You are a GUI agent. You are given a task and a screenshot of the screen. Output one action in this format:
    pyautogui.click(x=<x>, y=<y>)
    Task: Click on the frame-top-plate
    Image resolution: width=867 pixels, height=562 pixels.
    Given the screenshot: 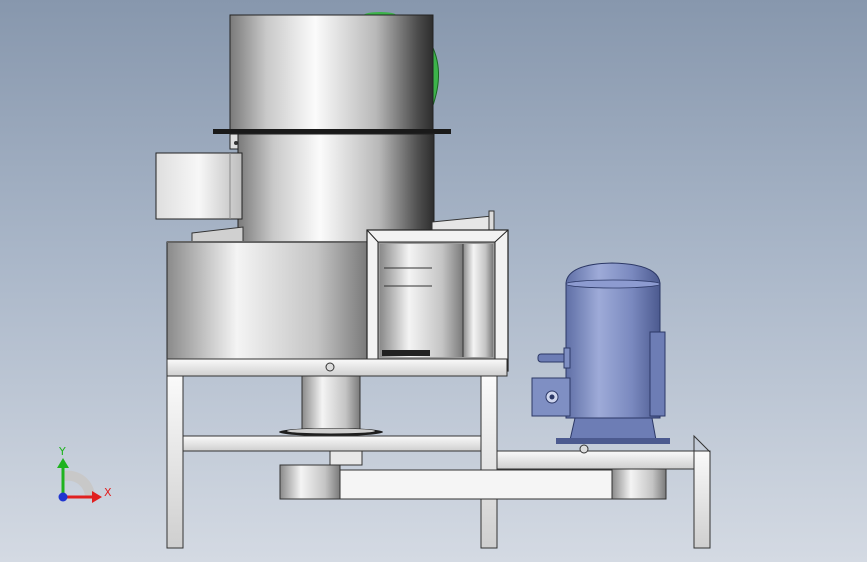 What is the action you would take?
    pyautogui.click(x=337, y=367)
    